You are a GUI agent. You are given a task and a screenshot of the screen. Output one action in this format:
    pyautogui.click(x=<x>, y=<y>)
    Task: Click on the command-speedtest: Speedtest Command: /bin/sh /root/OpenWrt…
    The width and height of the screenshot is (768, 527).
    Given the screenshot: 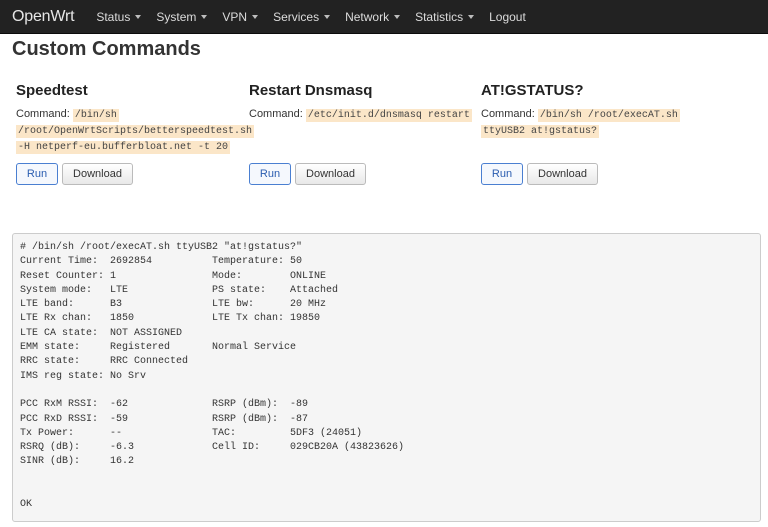 What is the action you would take?
    pyautogui.click(x=135, y=118)
    